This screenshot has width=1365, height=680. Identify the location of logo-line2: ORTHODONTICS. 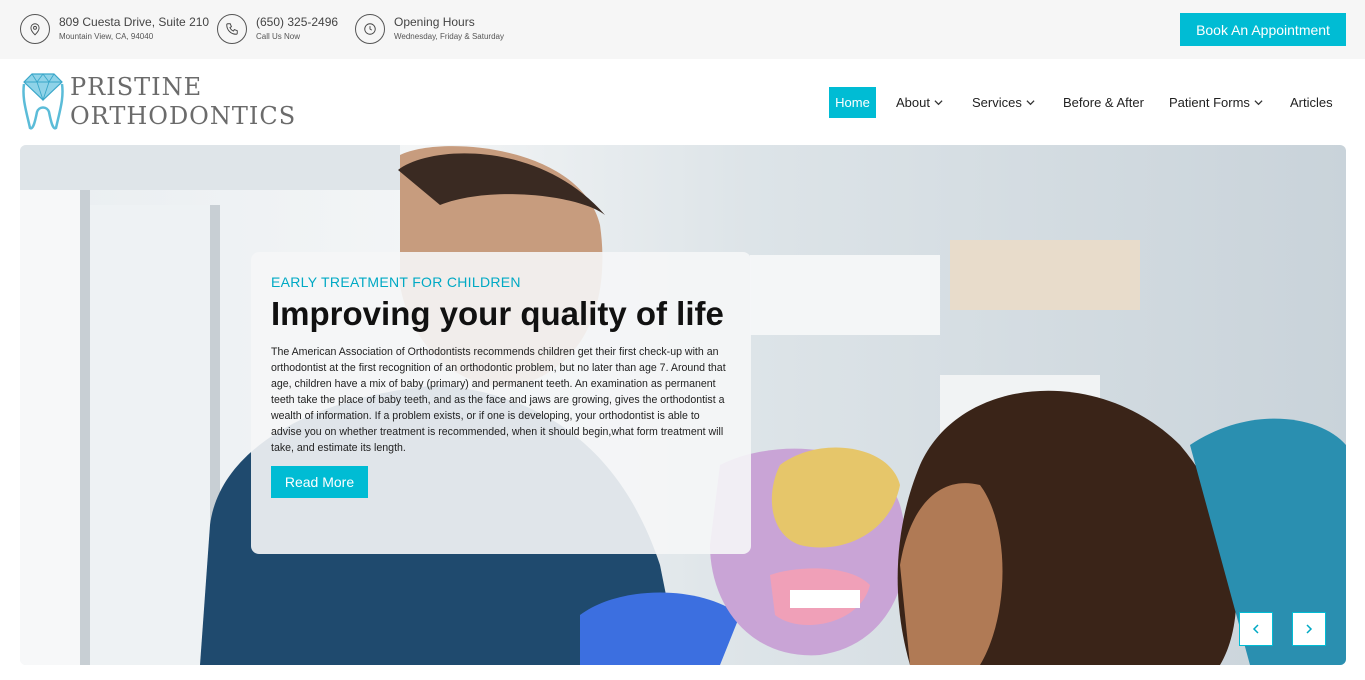
(183, 116).